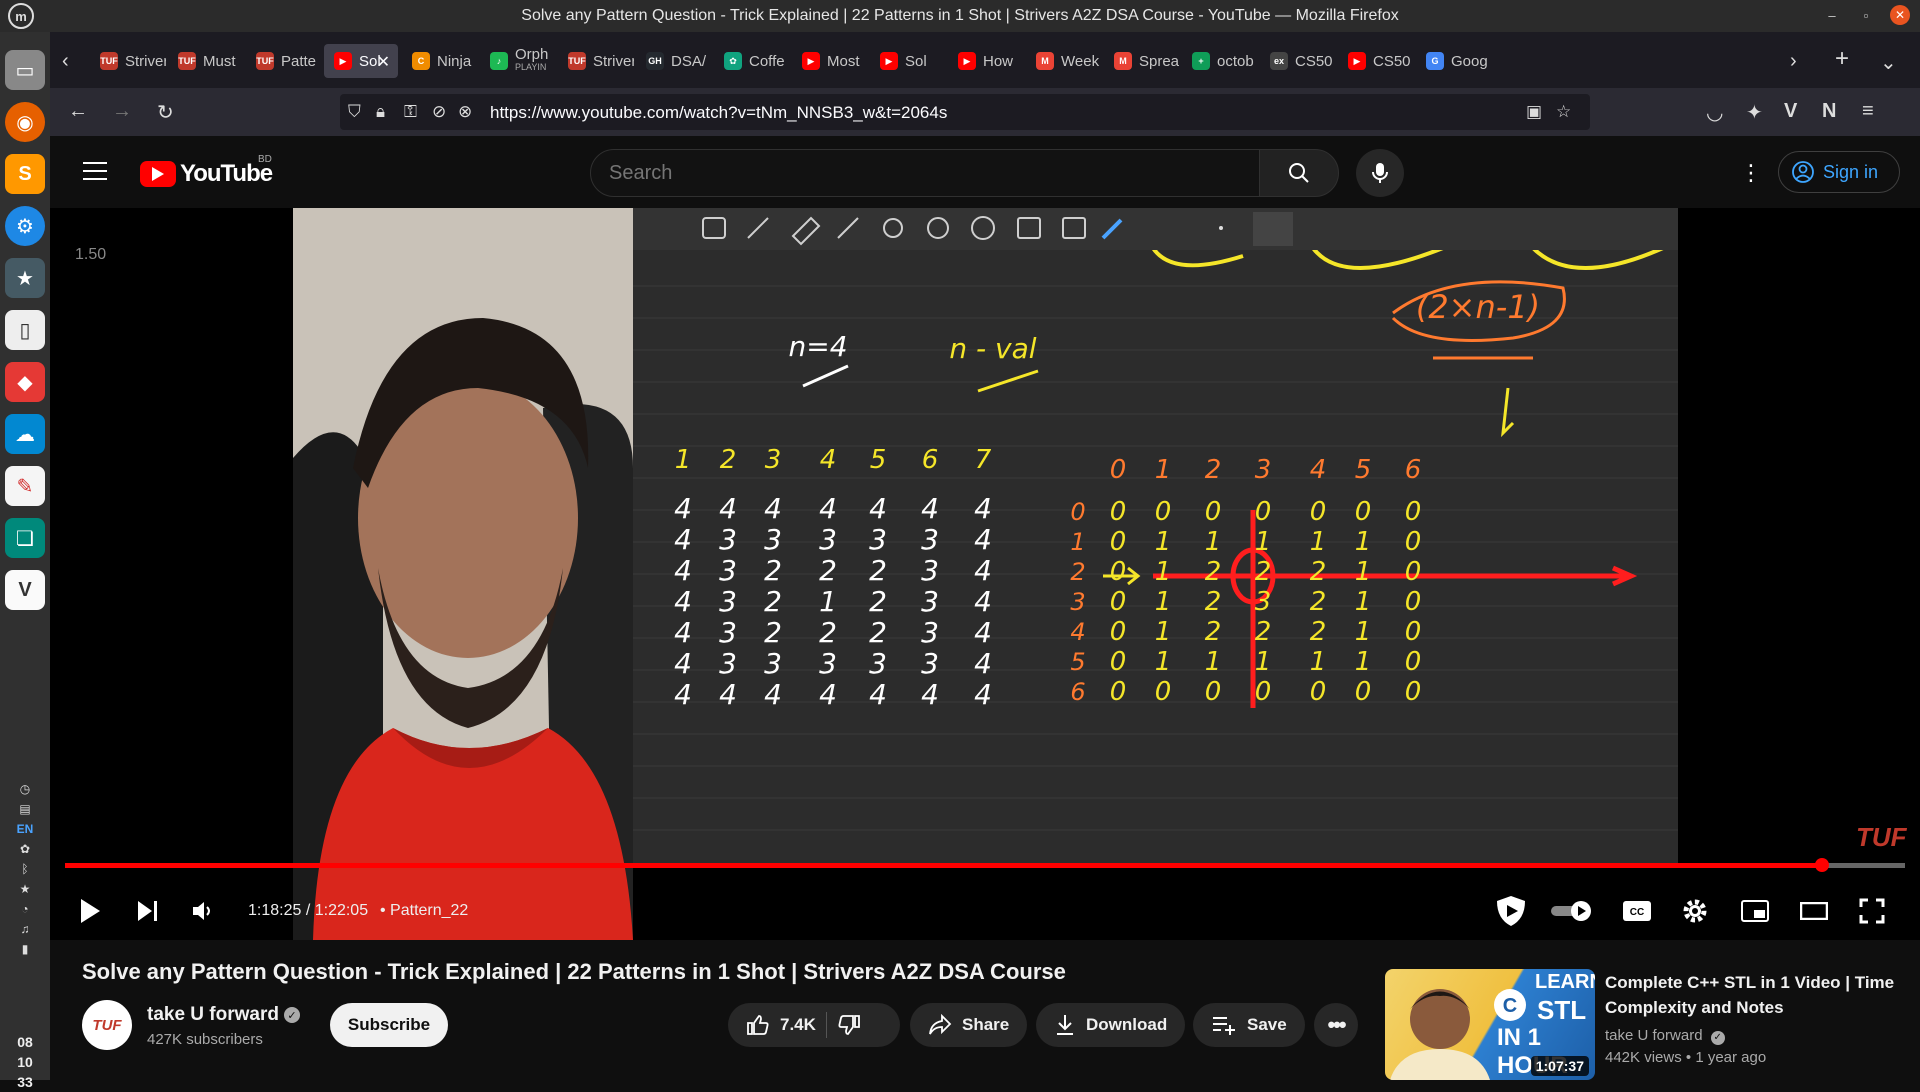  Describe the element at coordinates (465, 112) in the screenshot. I see `media-blocked-icon: ⊗` at that location.